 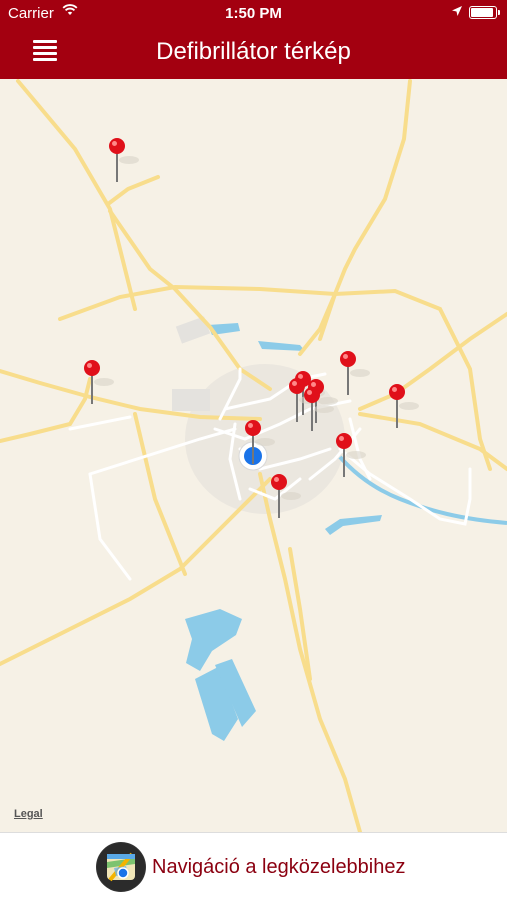 I want to click on navigation-bar: Carrier 1:50 PM Defibrillátor térkép, so click(x=253, y=39).